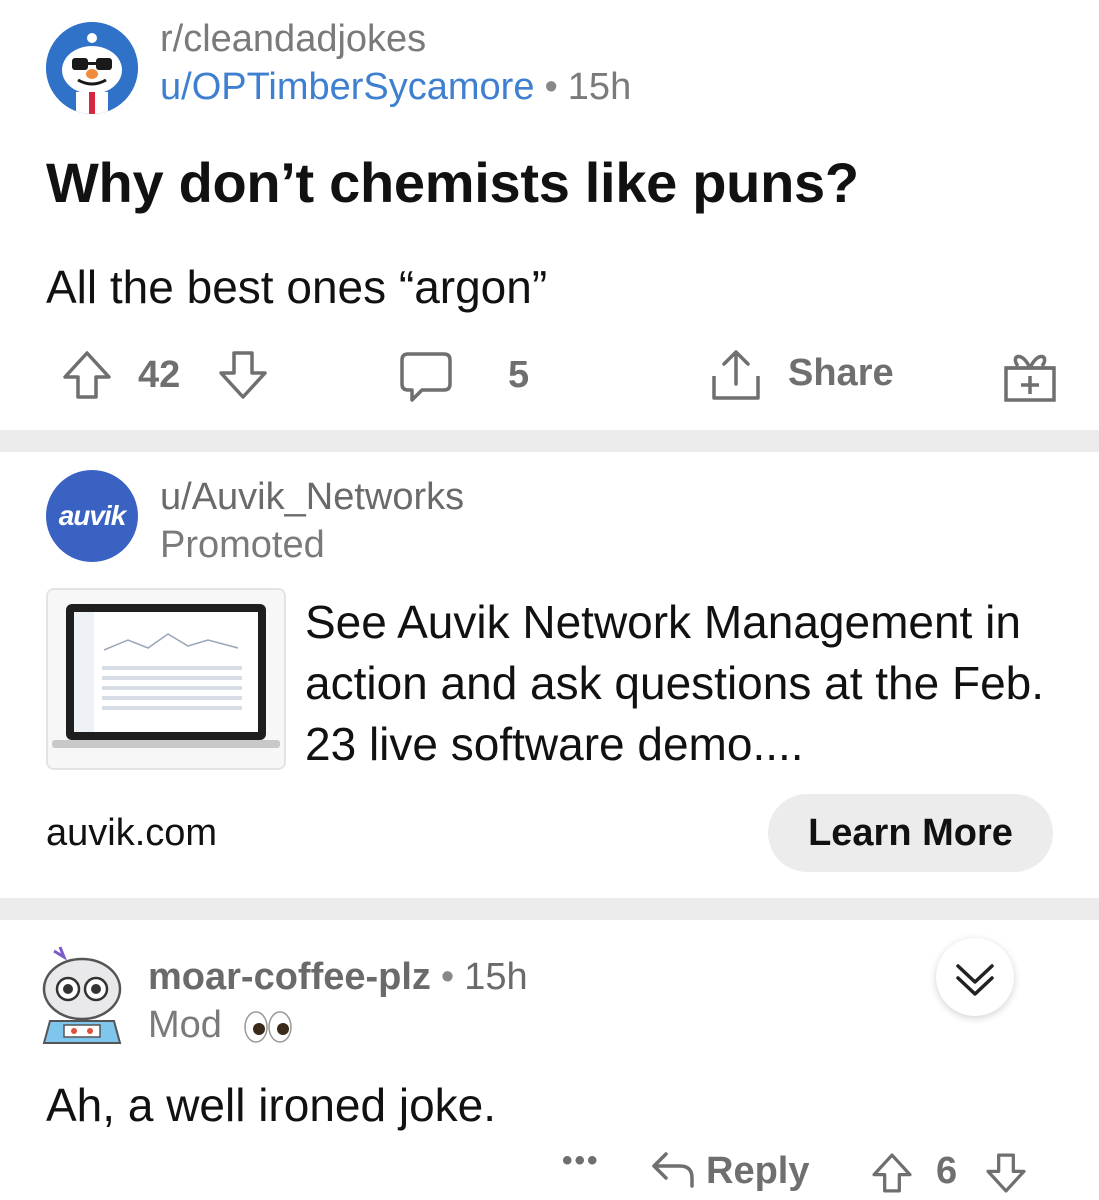 This screenshot has width=1099, height=1200. I want to click on comment-meta: moar-coffee-plz • 15h, so click(338, 977).